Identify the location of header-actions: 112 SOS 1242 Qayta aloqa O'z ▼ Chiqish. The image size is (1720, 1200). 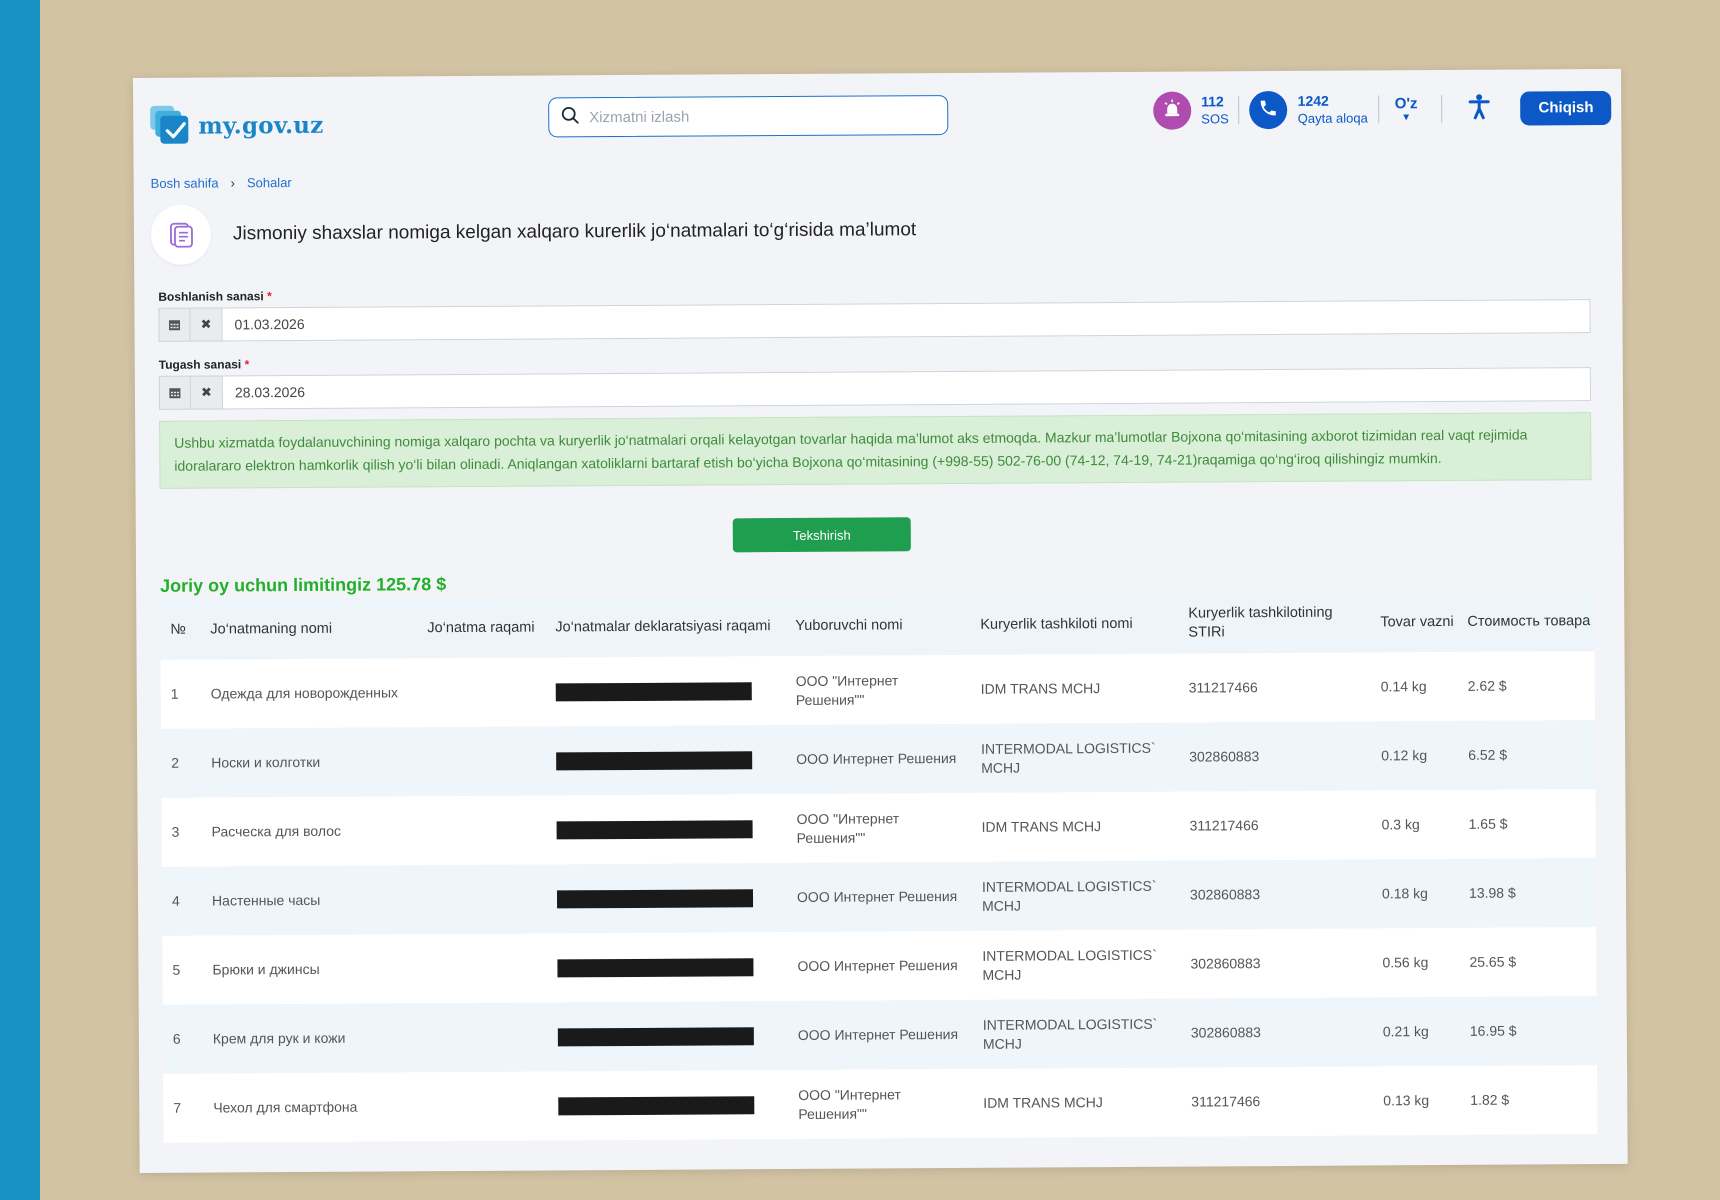
(1382, 109).